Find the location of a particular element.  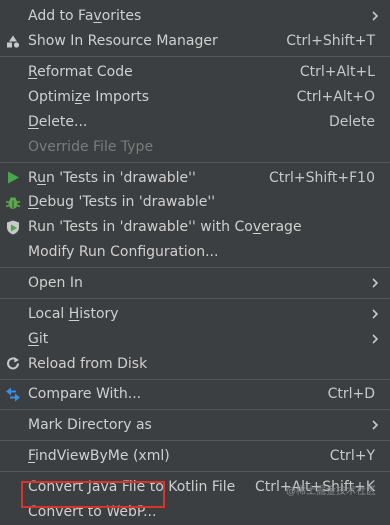

menu-item-add-to-favorites: Add to Favorites is located at coordinates (195, 16).